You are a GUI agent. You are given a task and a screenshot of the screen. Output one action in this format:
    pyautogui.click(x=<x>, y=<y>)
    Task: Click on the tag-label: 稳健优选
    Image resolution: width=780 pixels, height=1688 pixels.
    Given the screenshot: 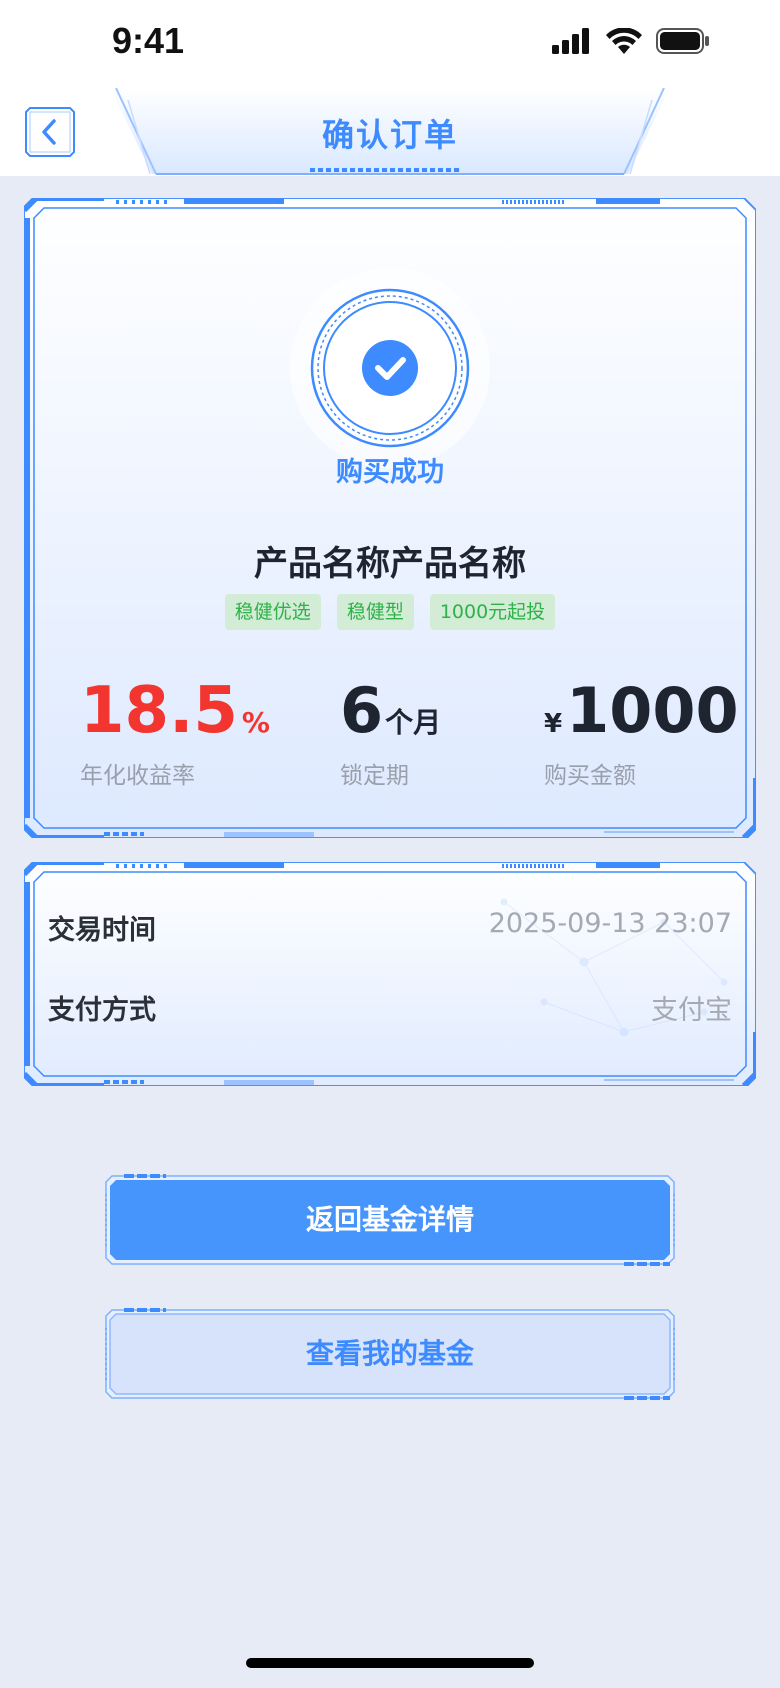 What is the action you would take?
    pyautogui.click(x=272, y=612)
    